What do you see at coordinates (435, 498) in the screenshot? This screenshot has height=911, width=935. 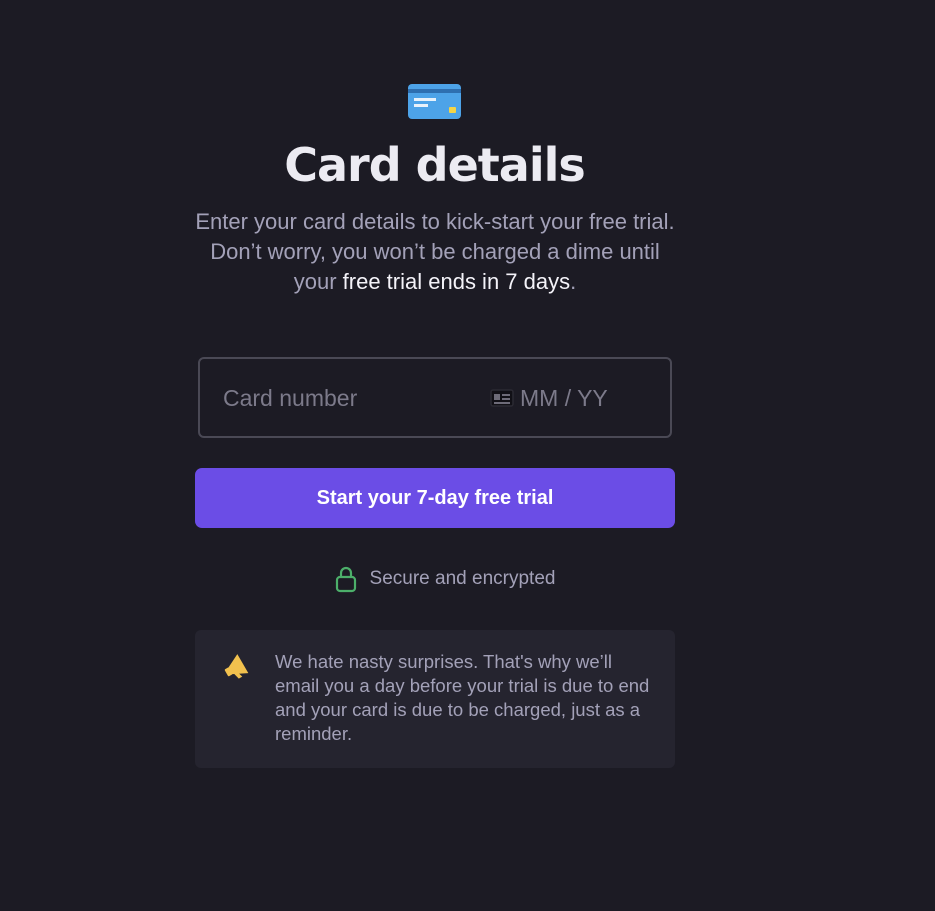 I see `start-free-trial-button: Start your 7-day free trial` at bounding box center [435, 498].